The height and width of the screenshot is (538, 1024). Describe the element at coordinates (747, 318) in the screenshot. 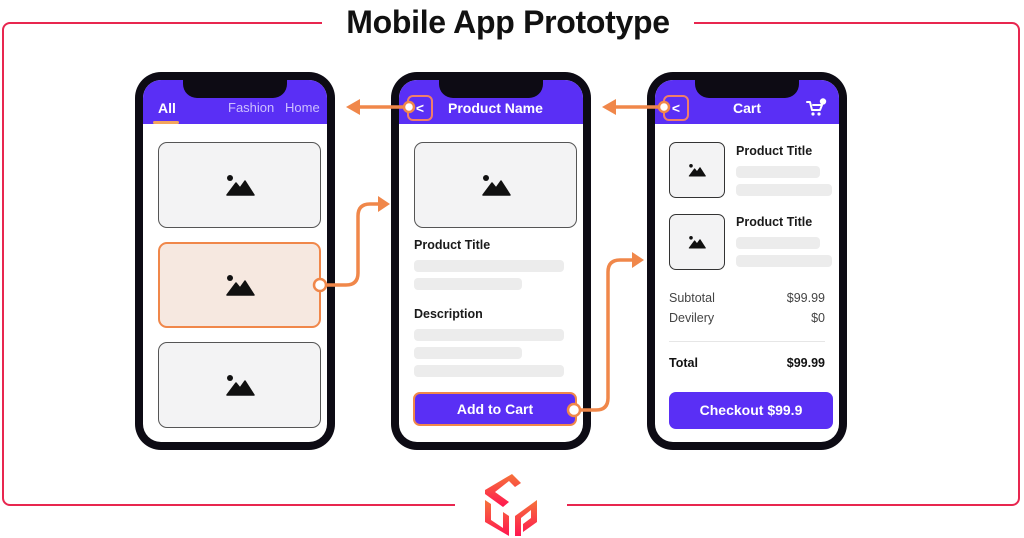

I see `delivery-row: Devilery $0` at that location.